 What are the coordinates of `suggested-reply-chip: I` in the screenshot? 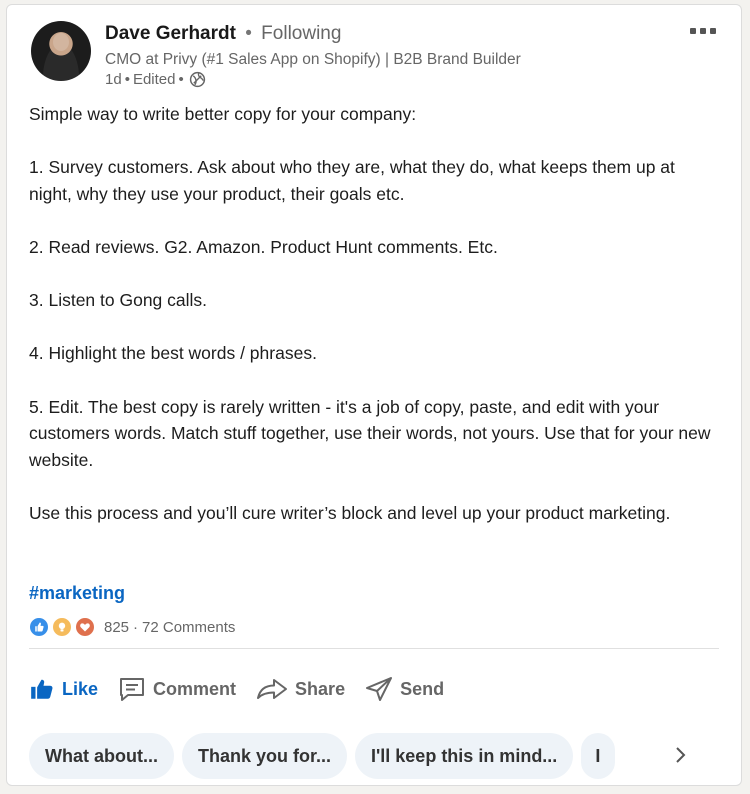 It's located at (598, 756).